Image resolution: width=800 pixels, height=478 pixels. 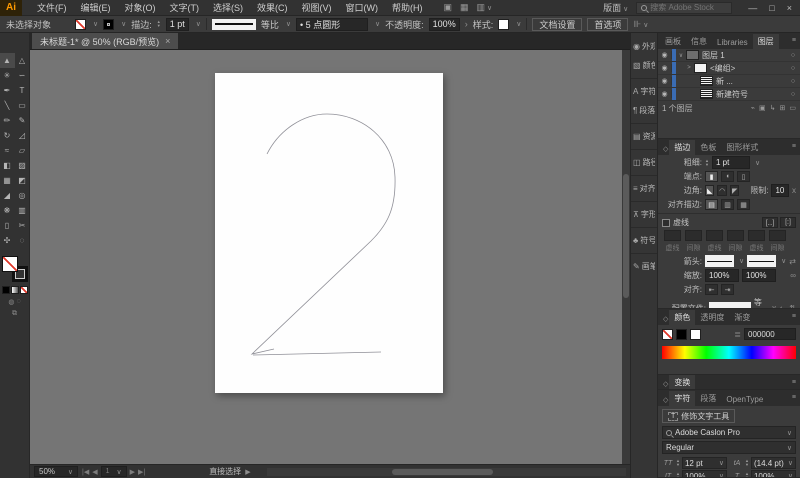 I want to click on fill-indicator, so click(x=9, y=264).